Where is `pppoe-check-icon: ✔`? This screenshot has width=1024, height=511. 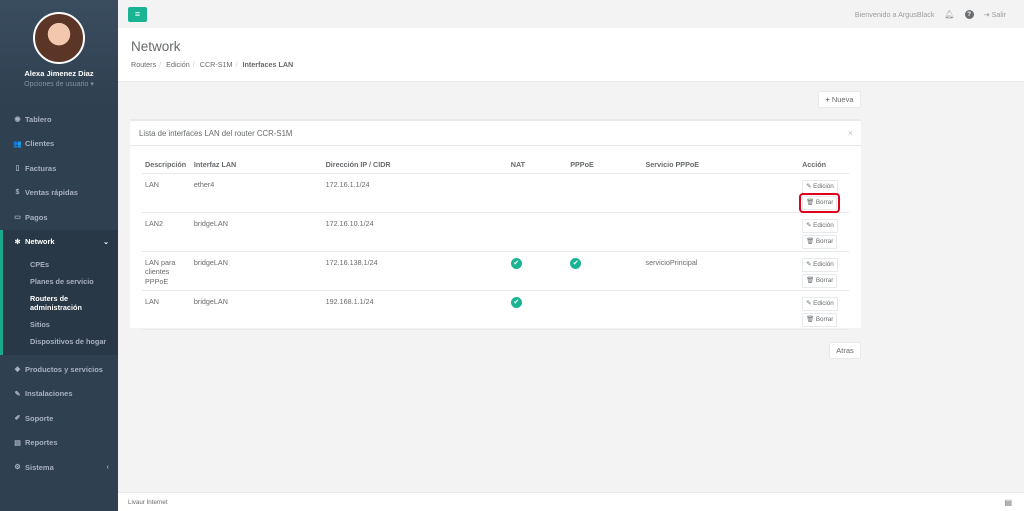 pppoe-check-icon: ✔ is located at coordinates (576, 263).